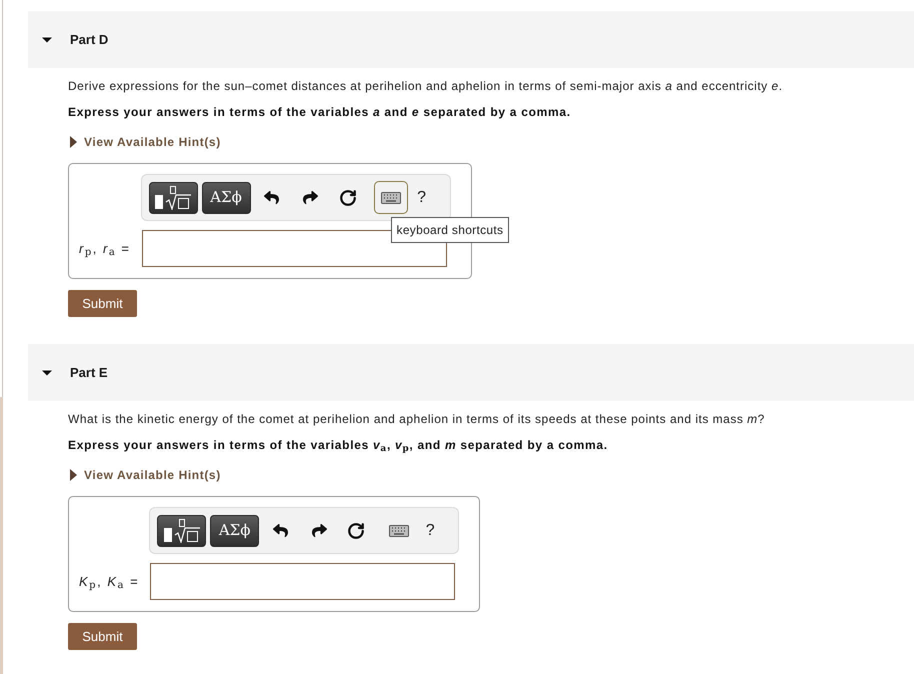 This screenshot has height=674, width=914. I want to click on keyboard-button, so click(391, 197).